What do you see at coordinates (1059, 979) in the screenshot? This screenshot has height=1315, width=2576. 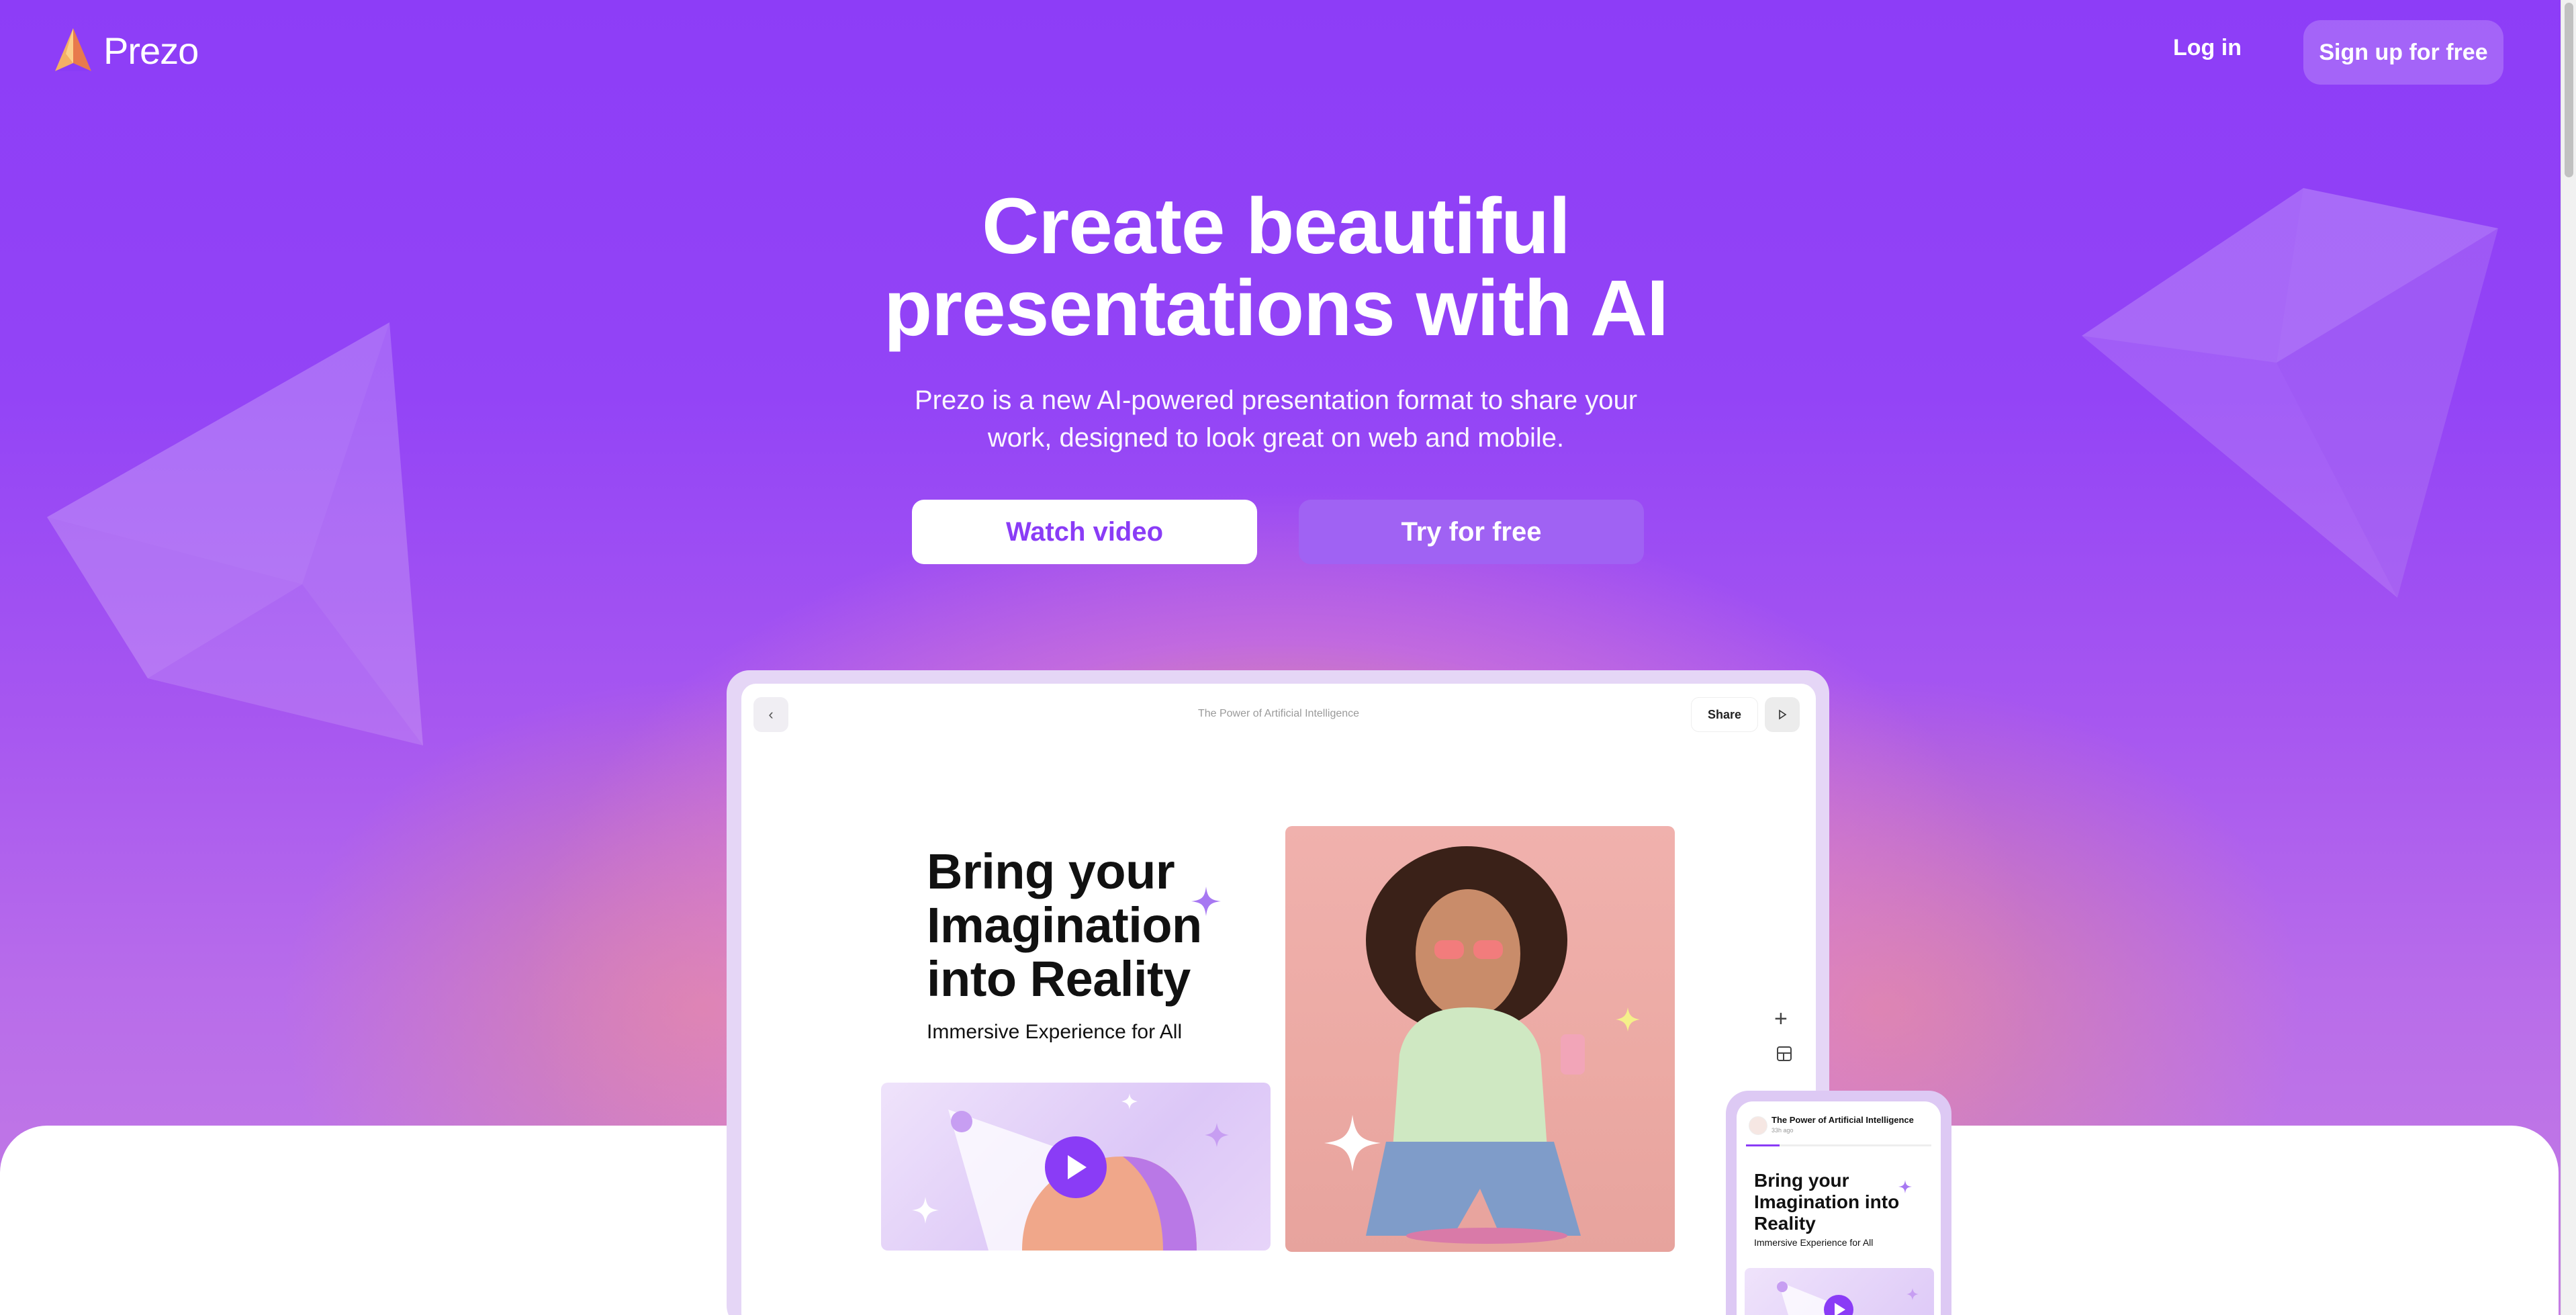 I see `slide-title-line-3: into Reality` at bounding box center [1059, 979].